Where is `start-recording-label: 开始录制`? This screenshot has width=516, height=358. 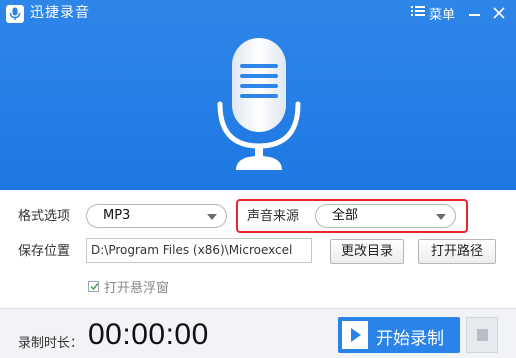 start-recording-label: 开始录制 is located at coordinates (410, 339).